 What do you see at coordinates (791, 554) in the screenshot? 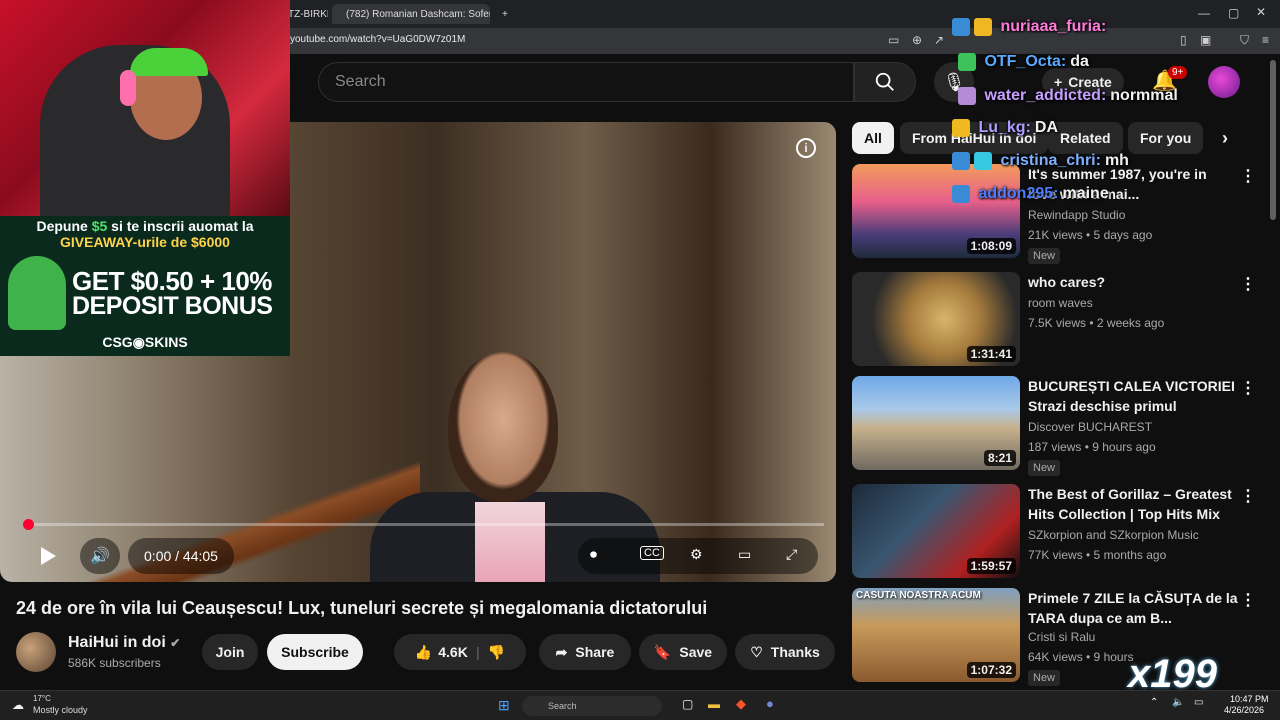
I see `fullscreen-icon: ⤢` at bounding box center [791, 554].